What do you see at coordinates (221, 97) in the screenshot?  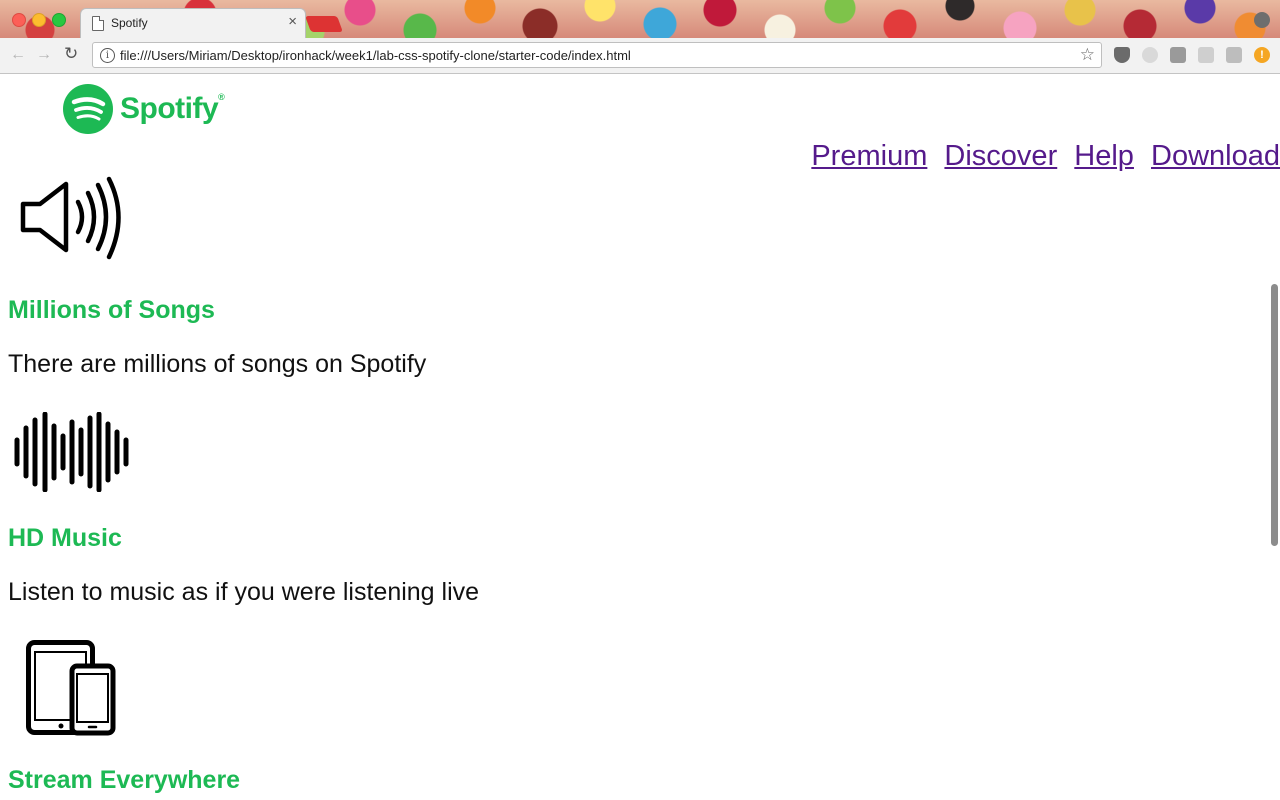 I see `trademark-mark: ®` at bounding box center [221, 97].